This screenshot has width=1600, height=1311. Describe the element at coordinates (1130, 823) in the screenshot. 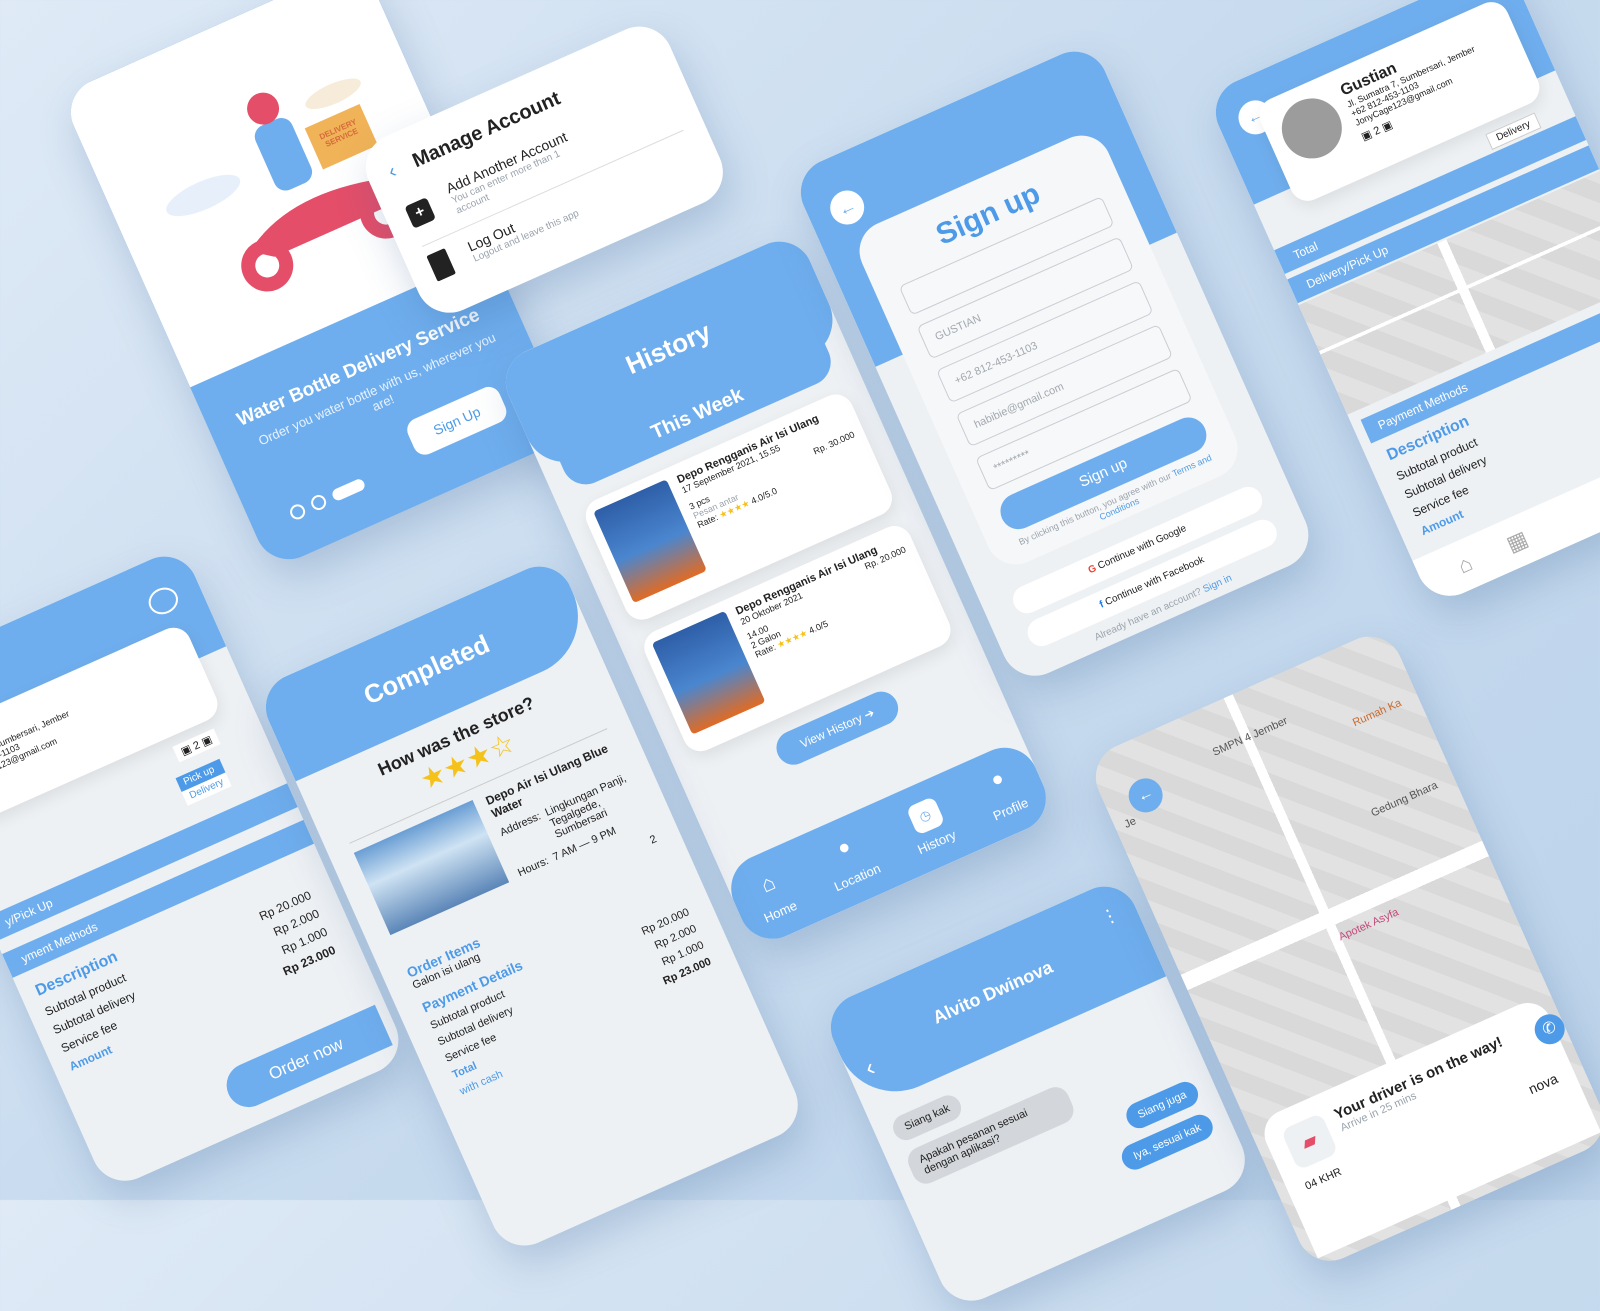

I see `map-label: Je` at that location.